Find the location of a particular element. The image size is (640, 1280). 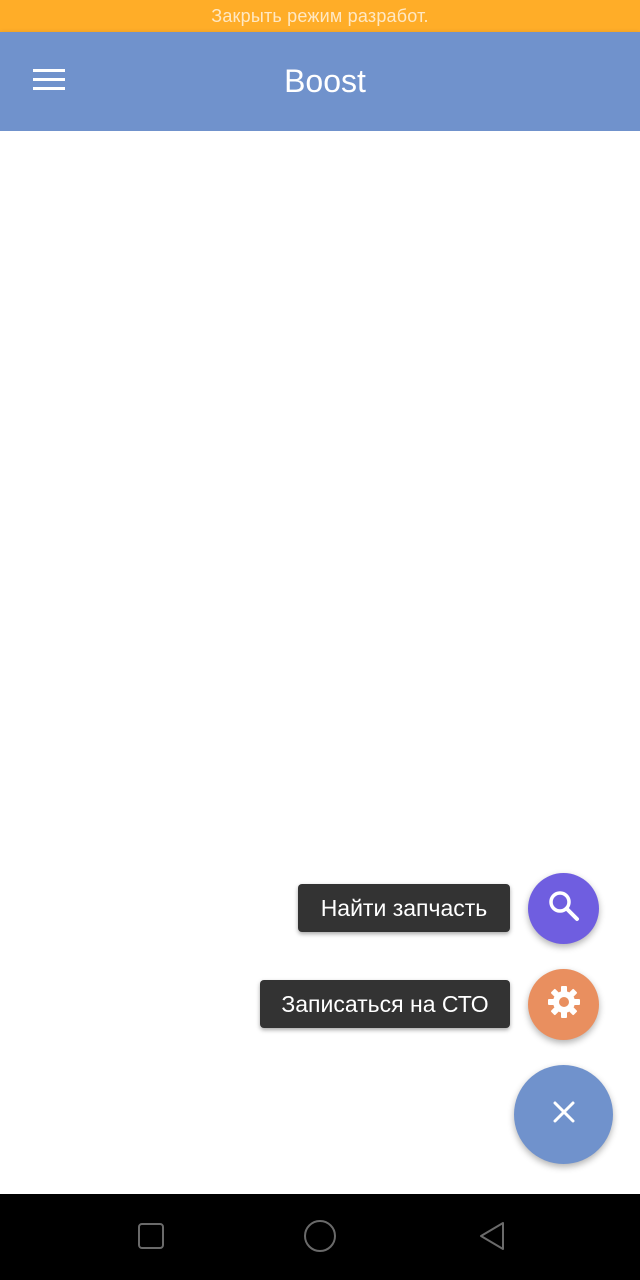

close-fab-menu-button is located at coordinates (563, 1114).